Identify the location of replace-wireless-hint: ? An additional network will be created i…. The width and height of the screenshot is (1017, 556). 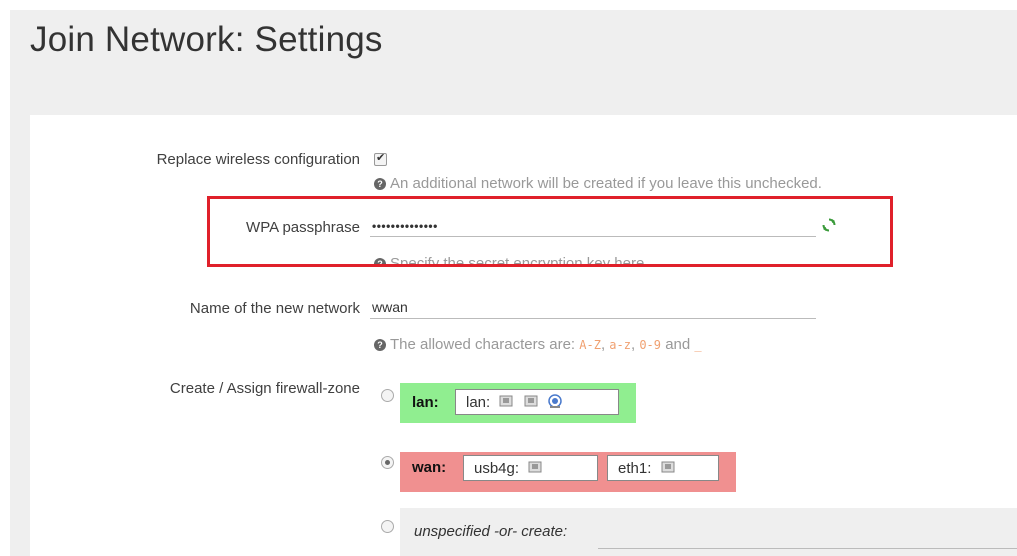
(598, 183).